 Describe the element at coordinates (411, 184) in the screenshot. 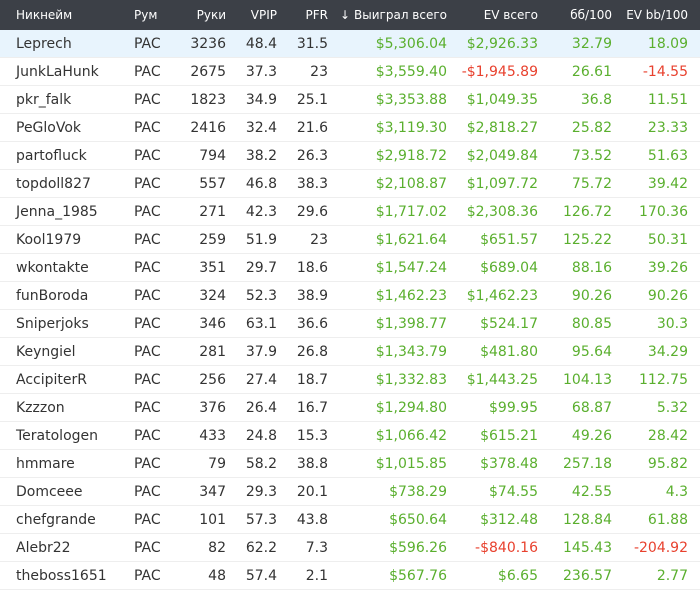

I see `player-won-total: $2,108.87` at that location.